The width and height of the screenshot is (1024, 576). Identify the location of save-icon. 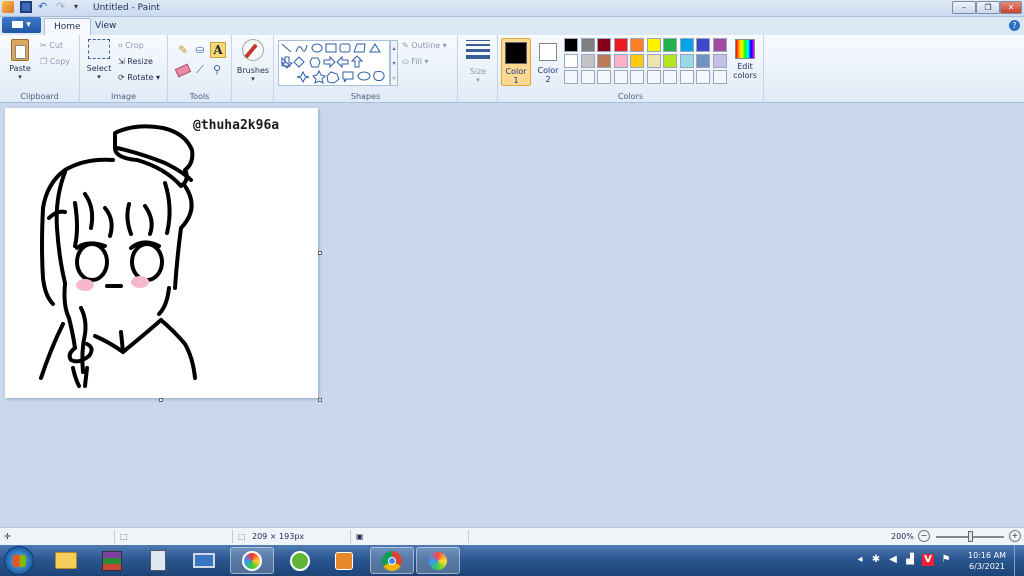
(26, 7).